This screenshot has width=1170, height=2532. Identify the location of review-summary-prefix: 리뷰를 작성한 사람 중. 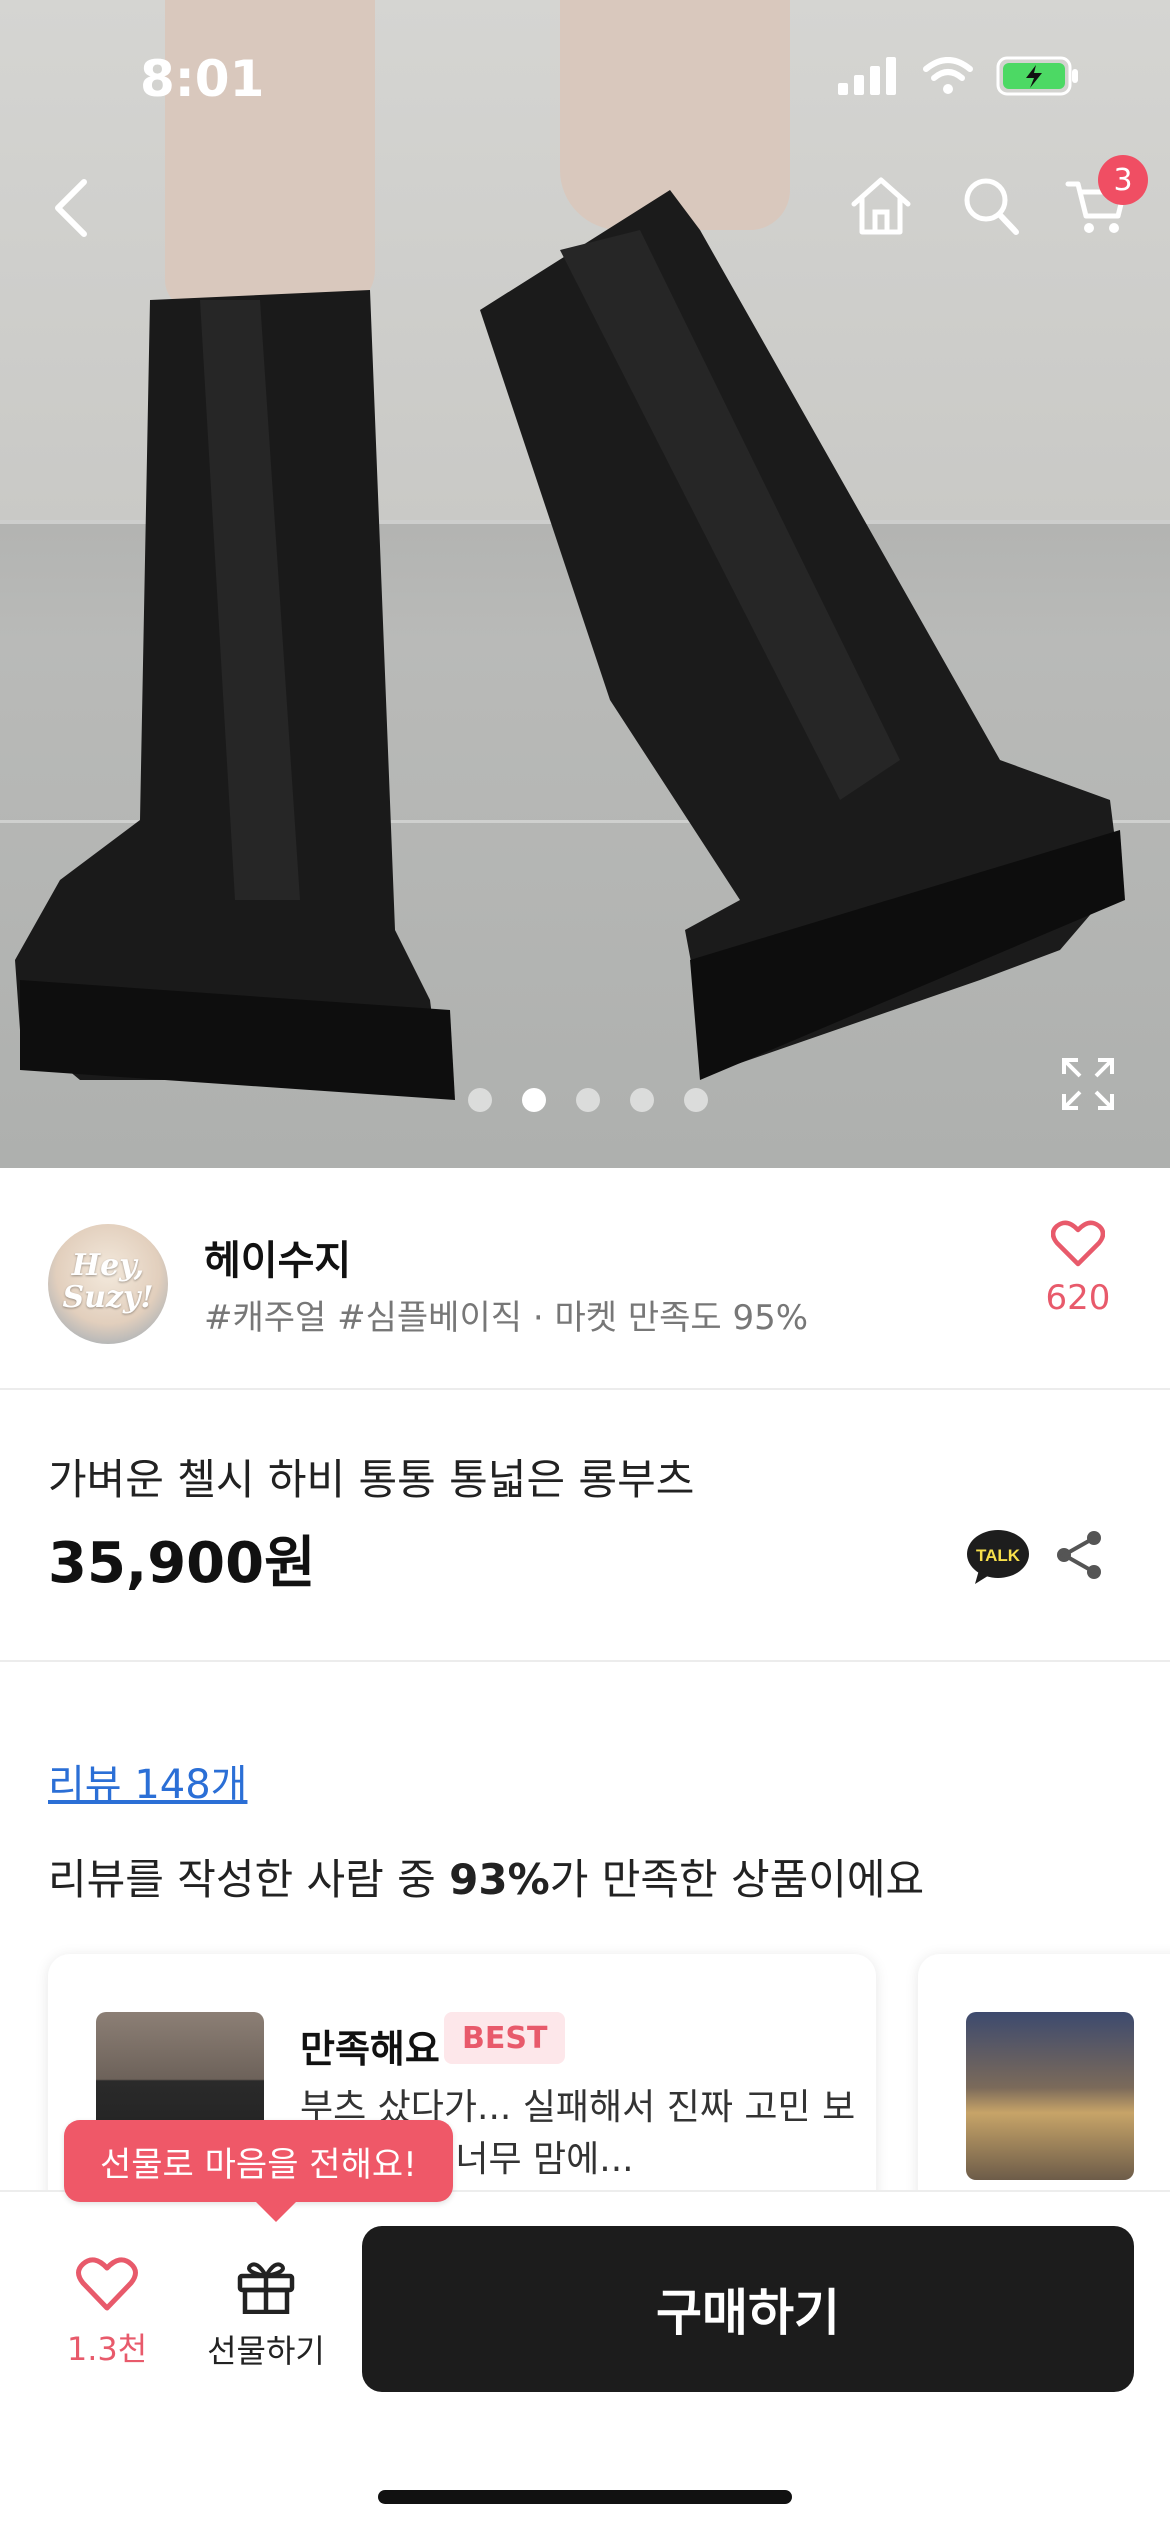
(249, 1879).